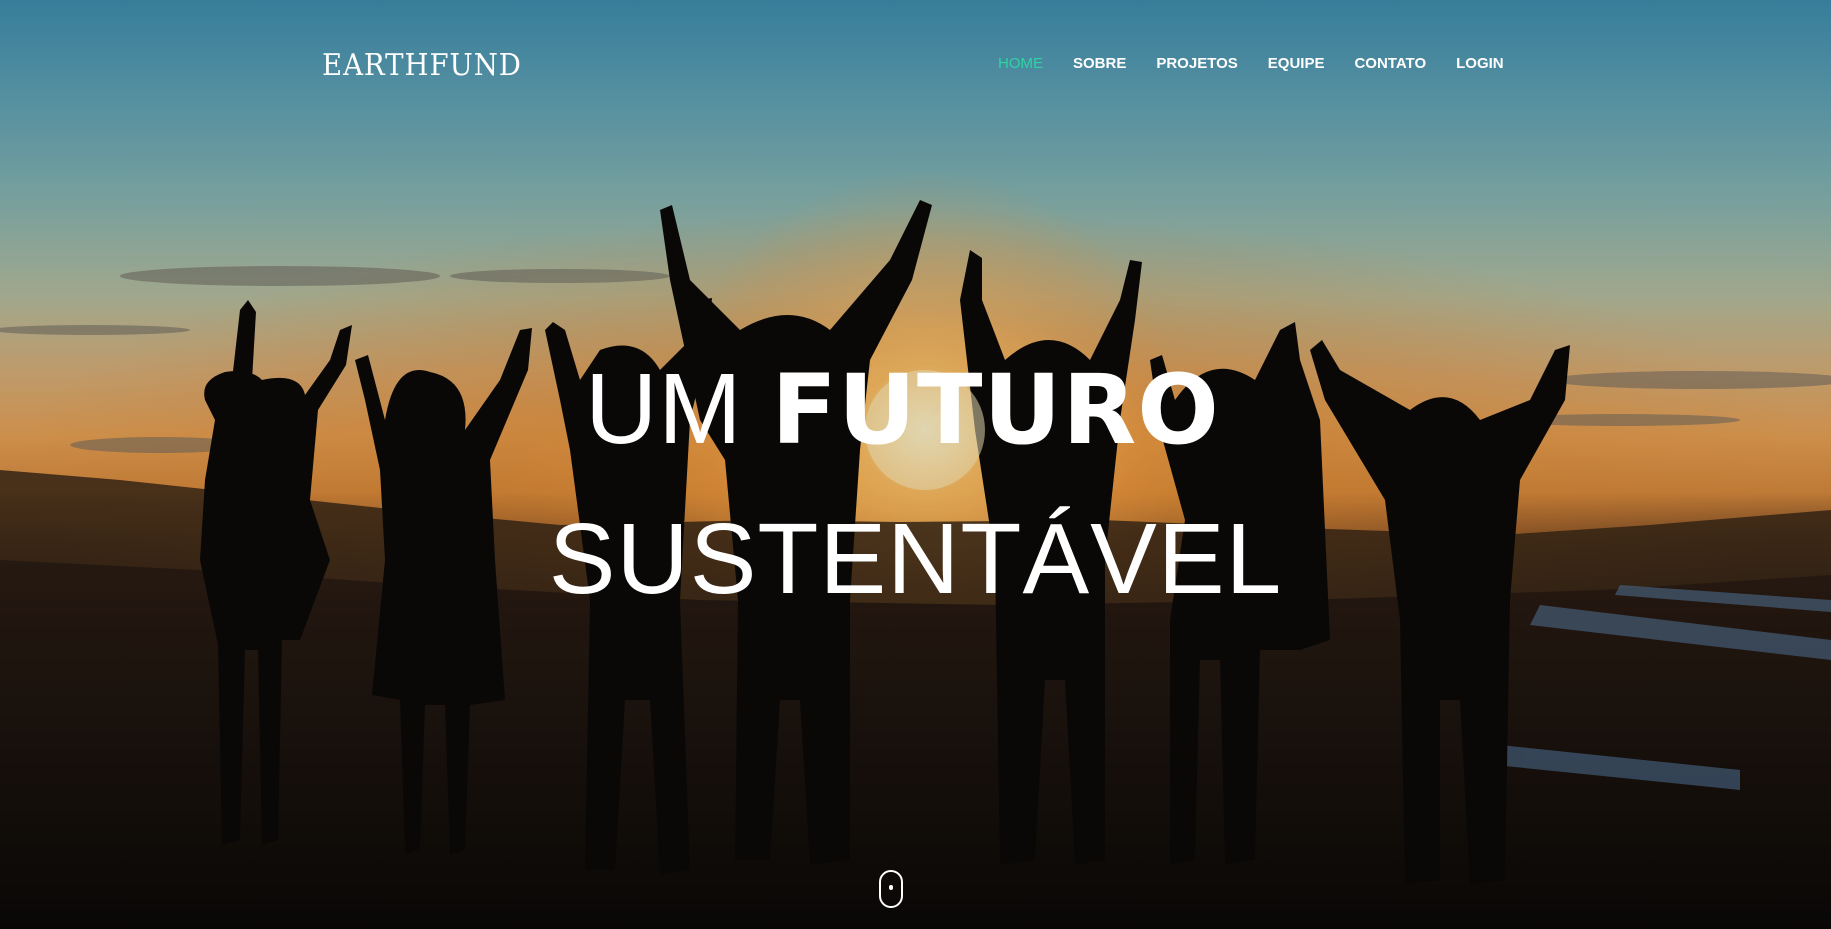  Describe the element at coordinates (1296, 63) in the screenshot. I see `nav-item-equipe: EQUIPE` at that location.